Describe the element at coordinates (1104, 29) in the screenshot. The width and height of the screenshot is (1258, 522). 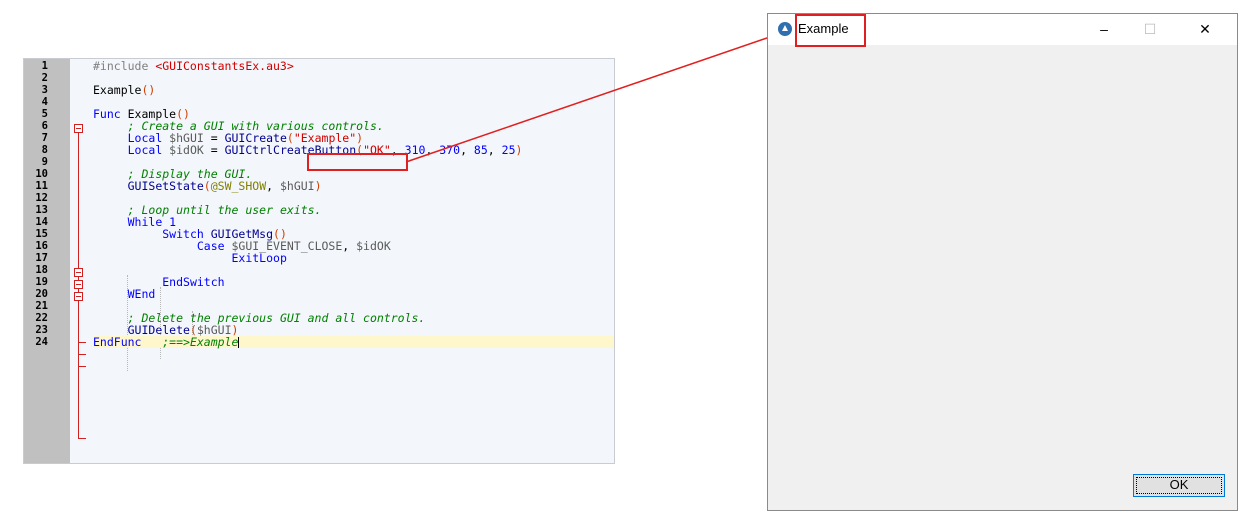
I see `minimize-button: –` at that location.